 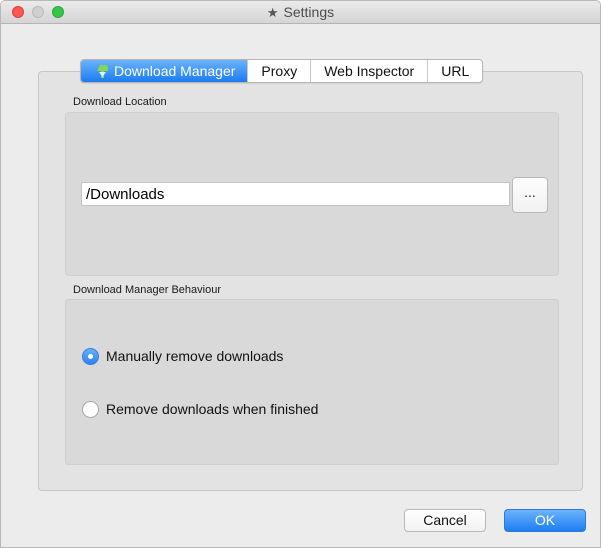 I want to click on behaviour-label: Download Manager Behaviour, so click(x=147, y=290).